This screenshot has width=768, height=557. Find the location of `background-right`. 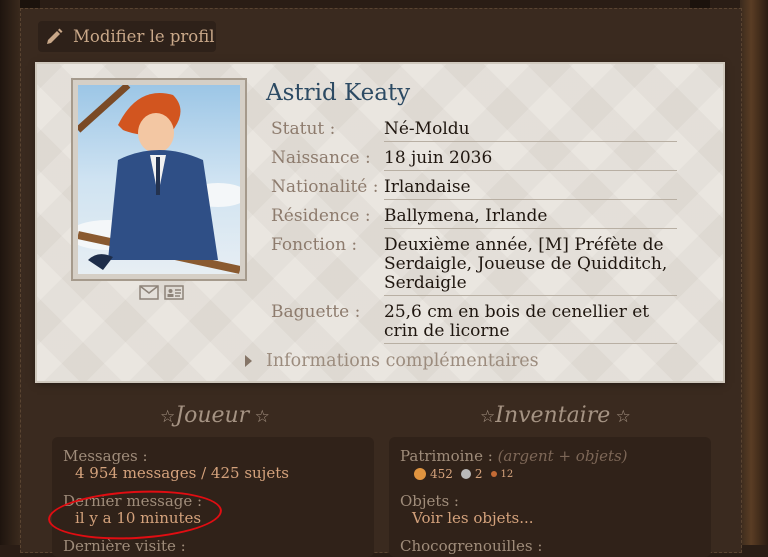

background-right is located at coordinates (754, 272).